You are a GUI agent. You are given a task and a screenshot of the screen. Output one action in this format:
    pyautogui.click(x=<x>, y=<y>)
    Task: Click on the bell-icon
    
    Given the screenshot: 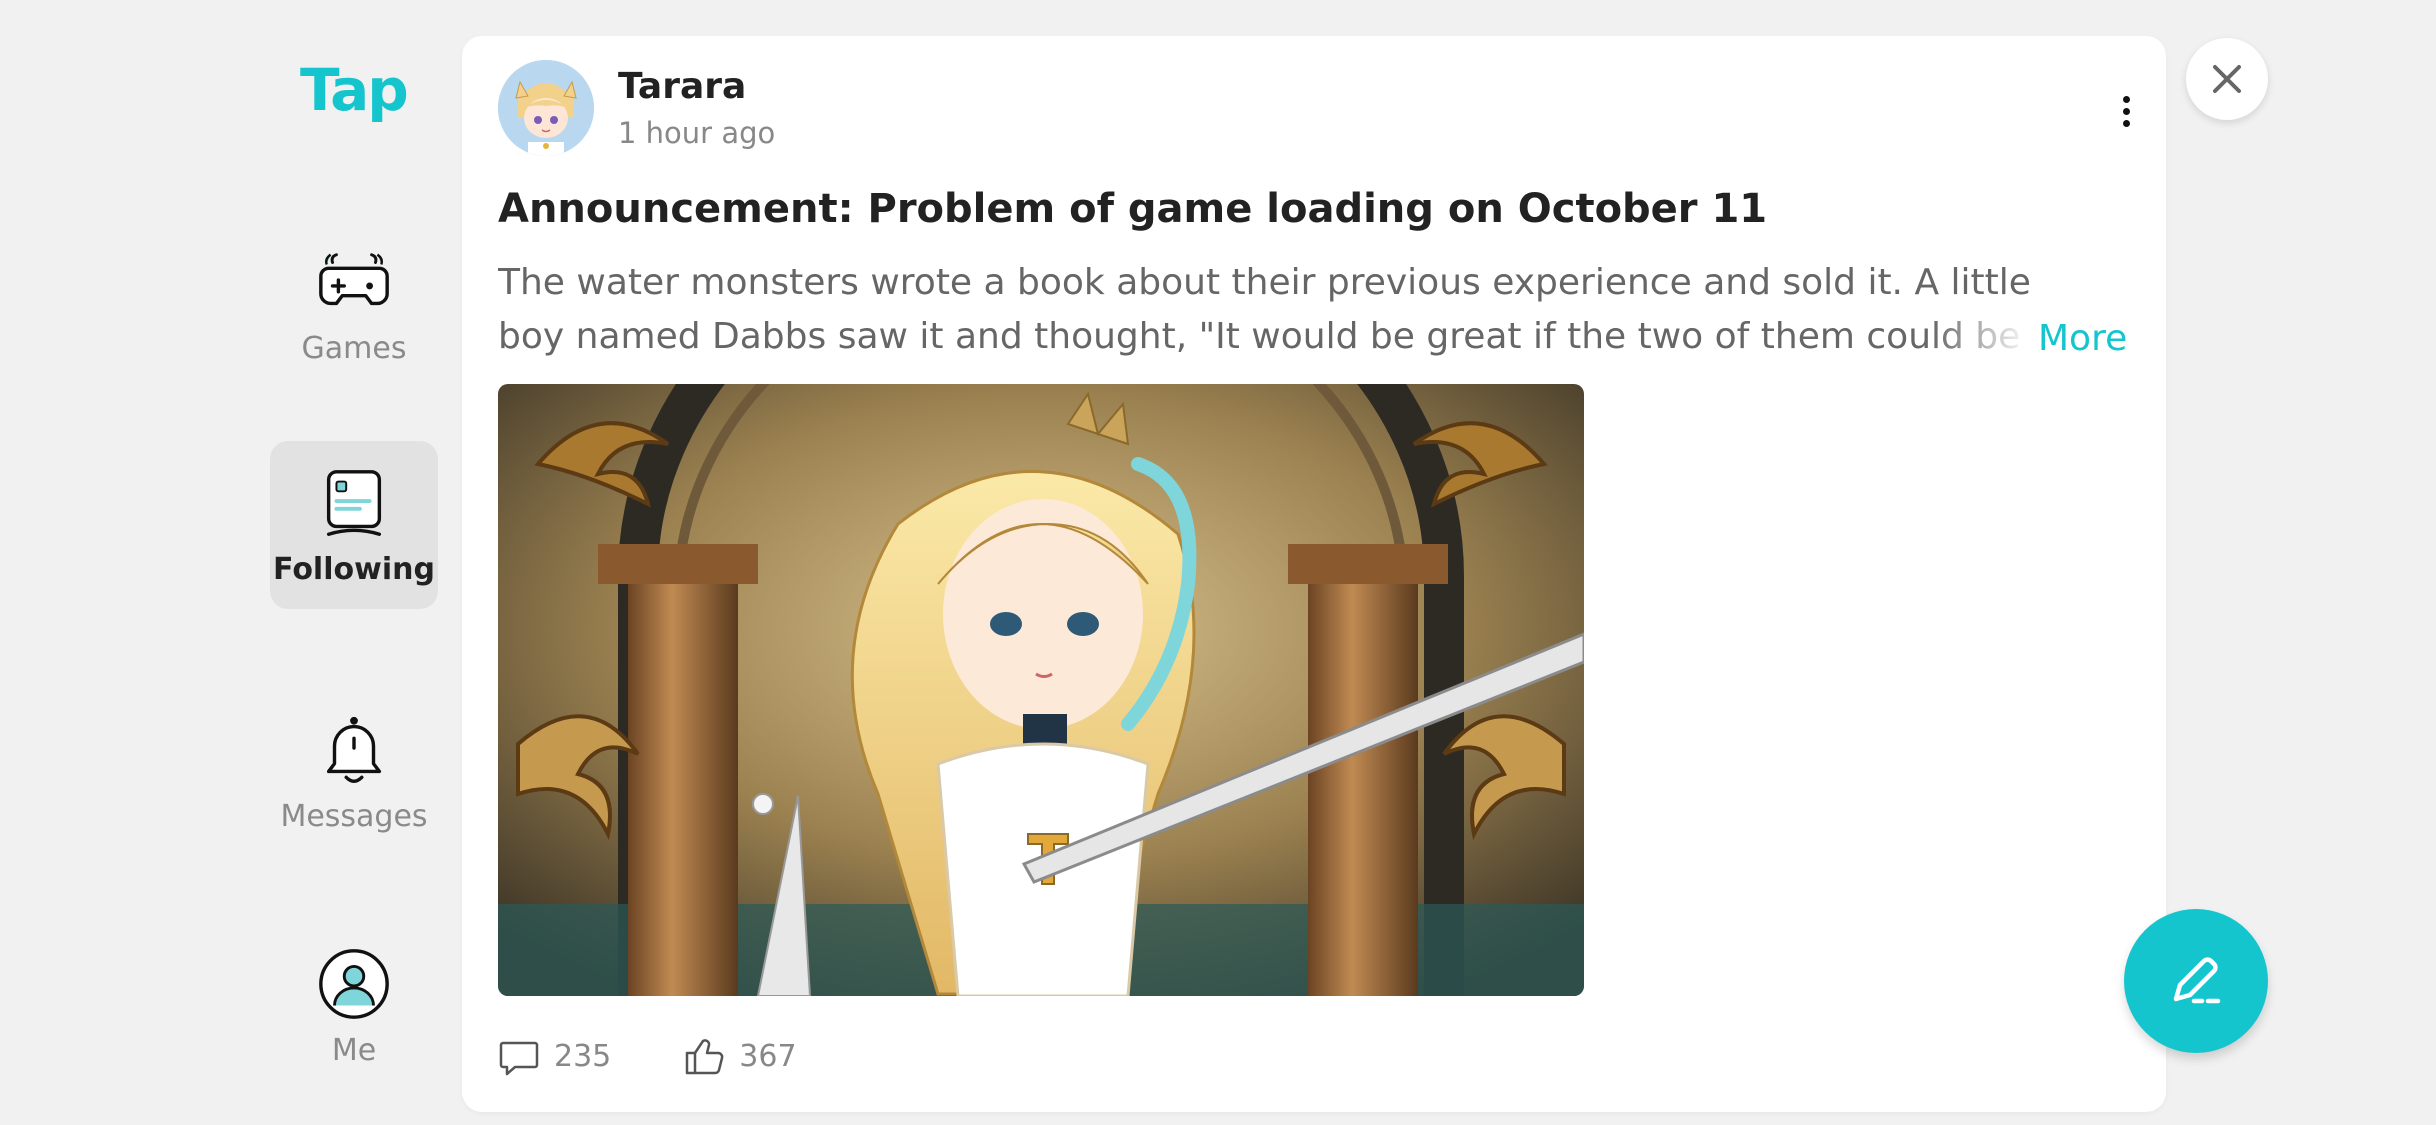 What is the action you would take?
    pyautogui.click(x=354, y=749)
    